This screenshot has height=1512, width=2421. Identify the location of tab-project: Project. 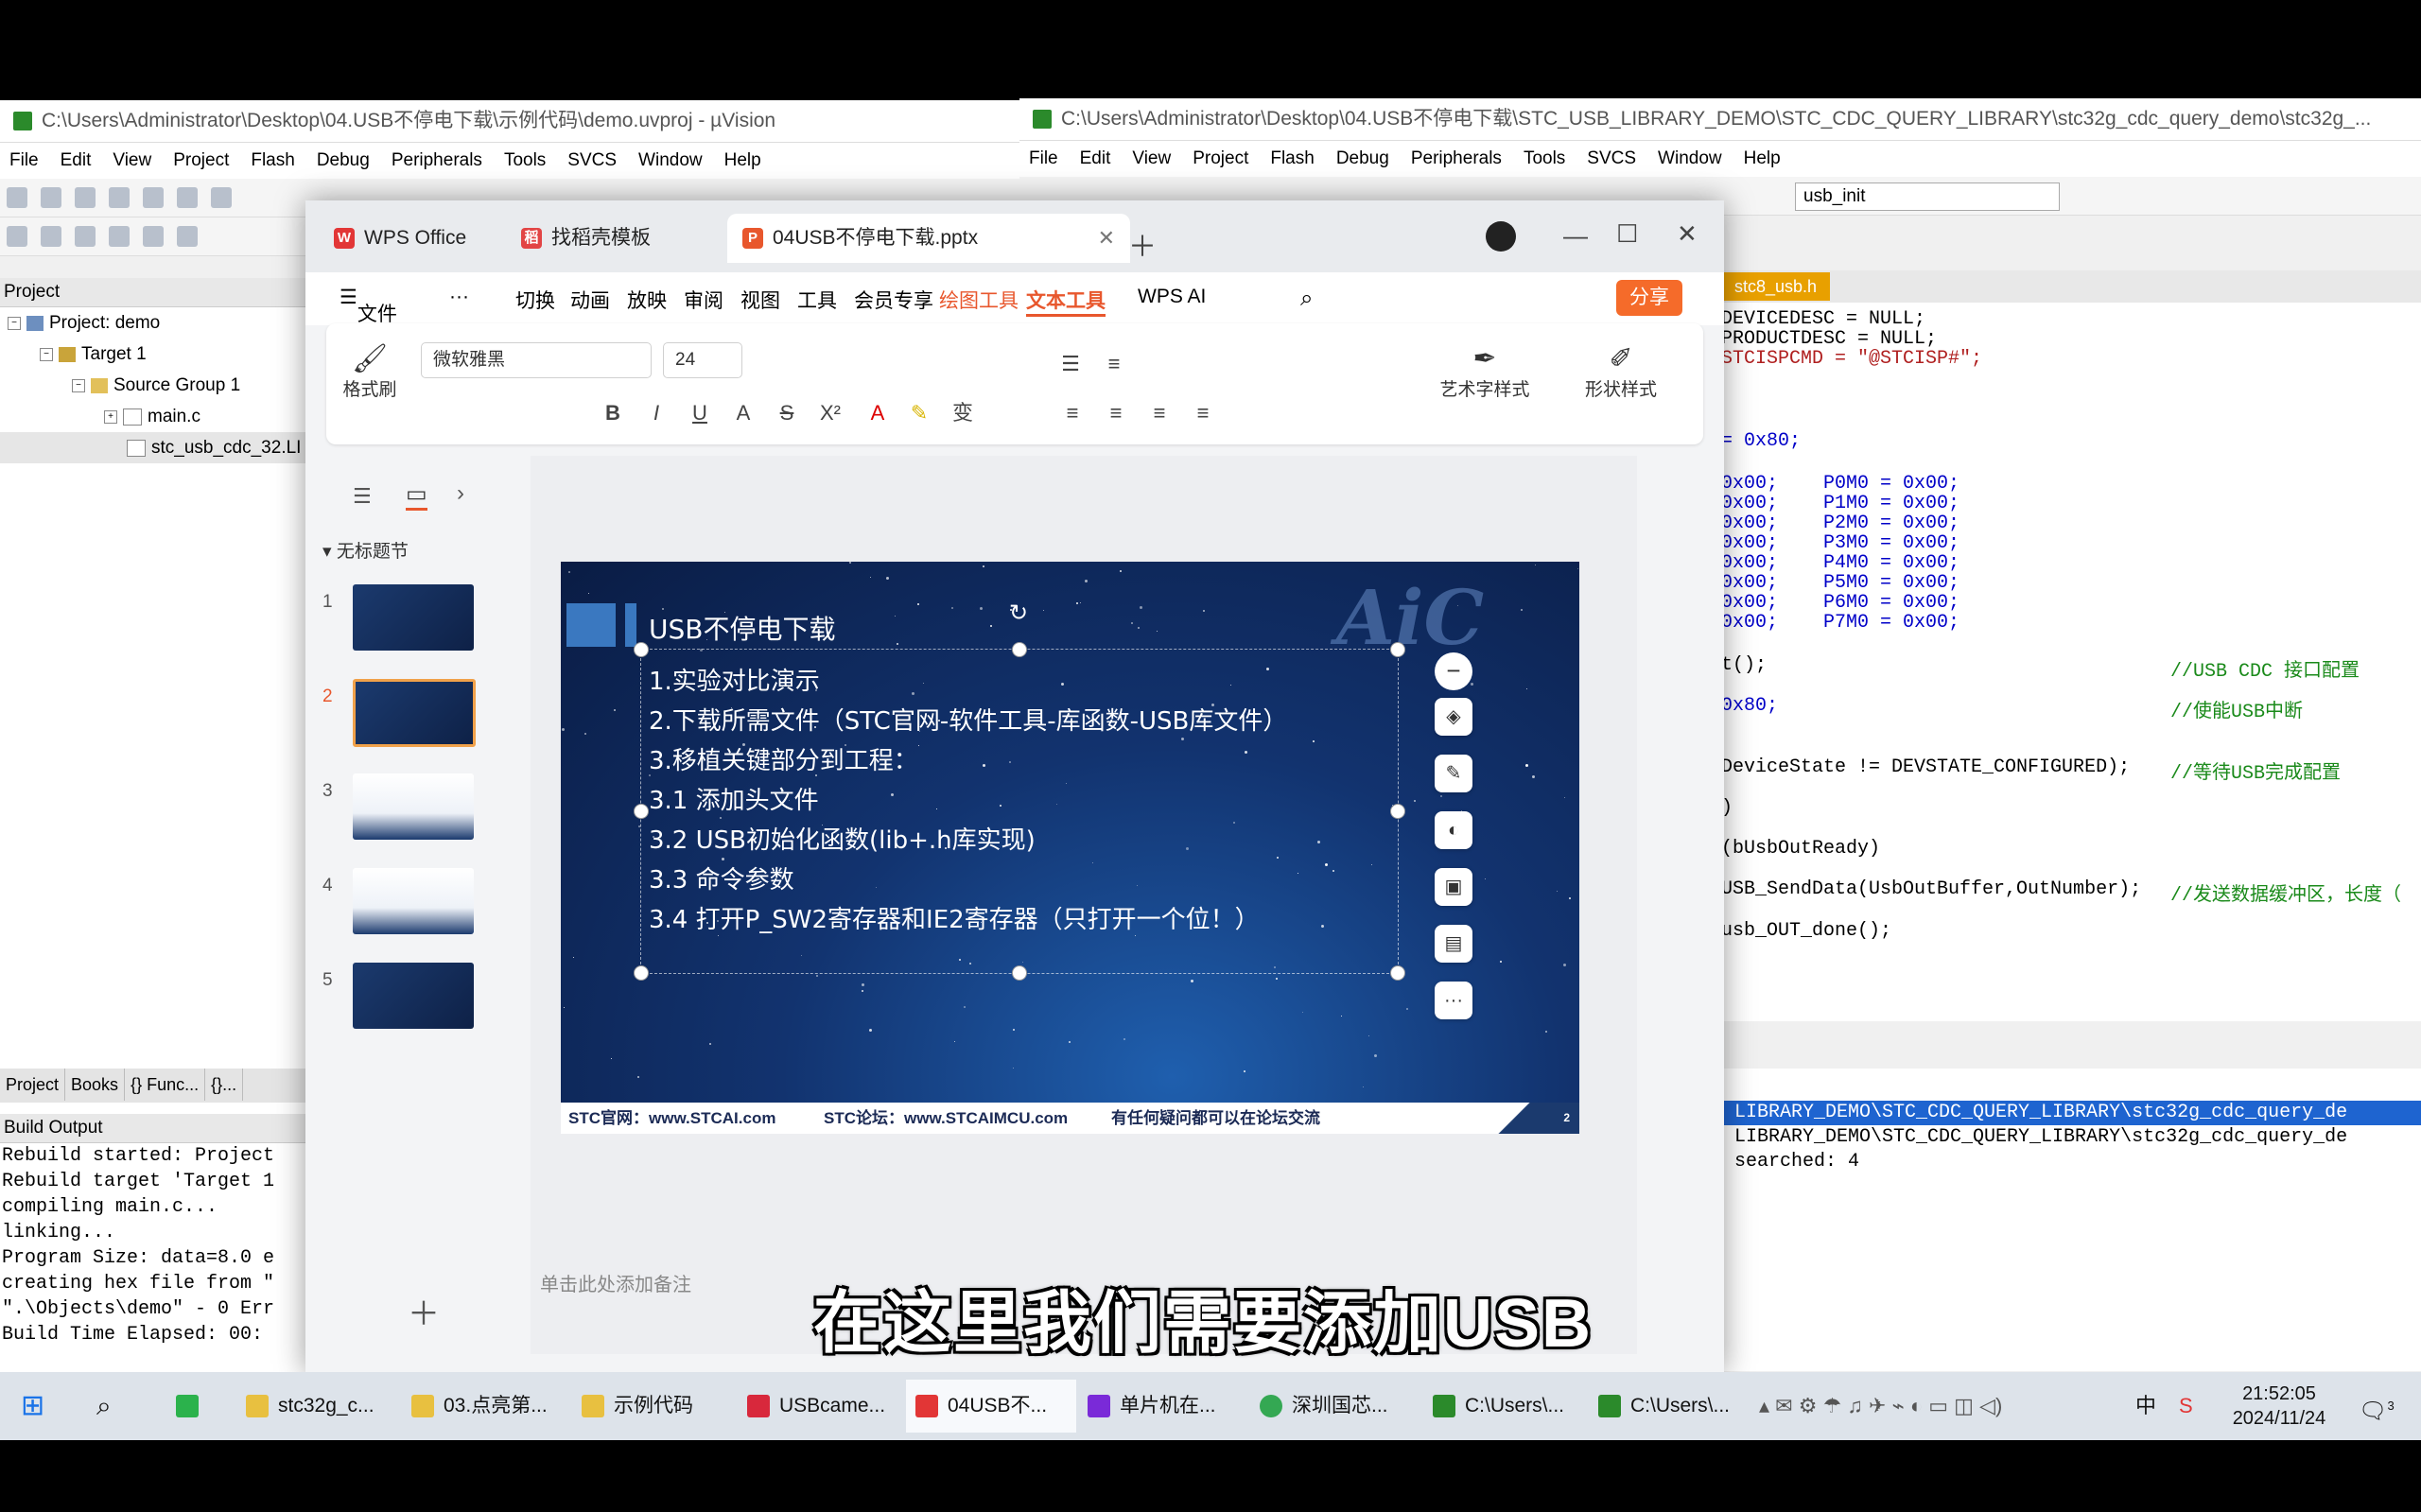
(33, 1085).